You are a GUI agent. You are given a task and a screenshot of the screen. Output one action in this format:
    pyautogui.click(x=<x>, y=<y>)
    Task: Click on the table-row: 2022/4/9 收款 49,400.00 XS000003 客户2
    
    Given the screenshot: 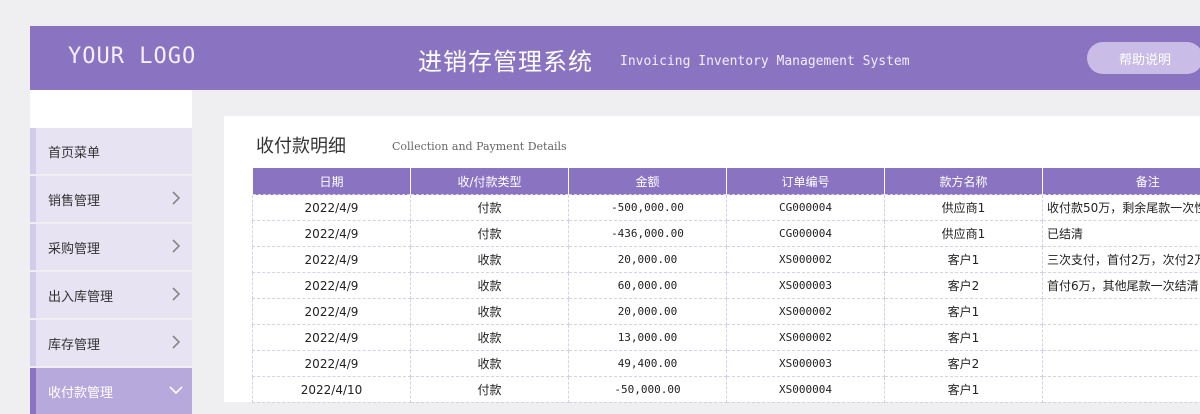 What is the action you would take?
    pyautogui.click(x=726, y=364)
    